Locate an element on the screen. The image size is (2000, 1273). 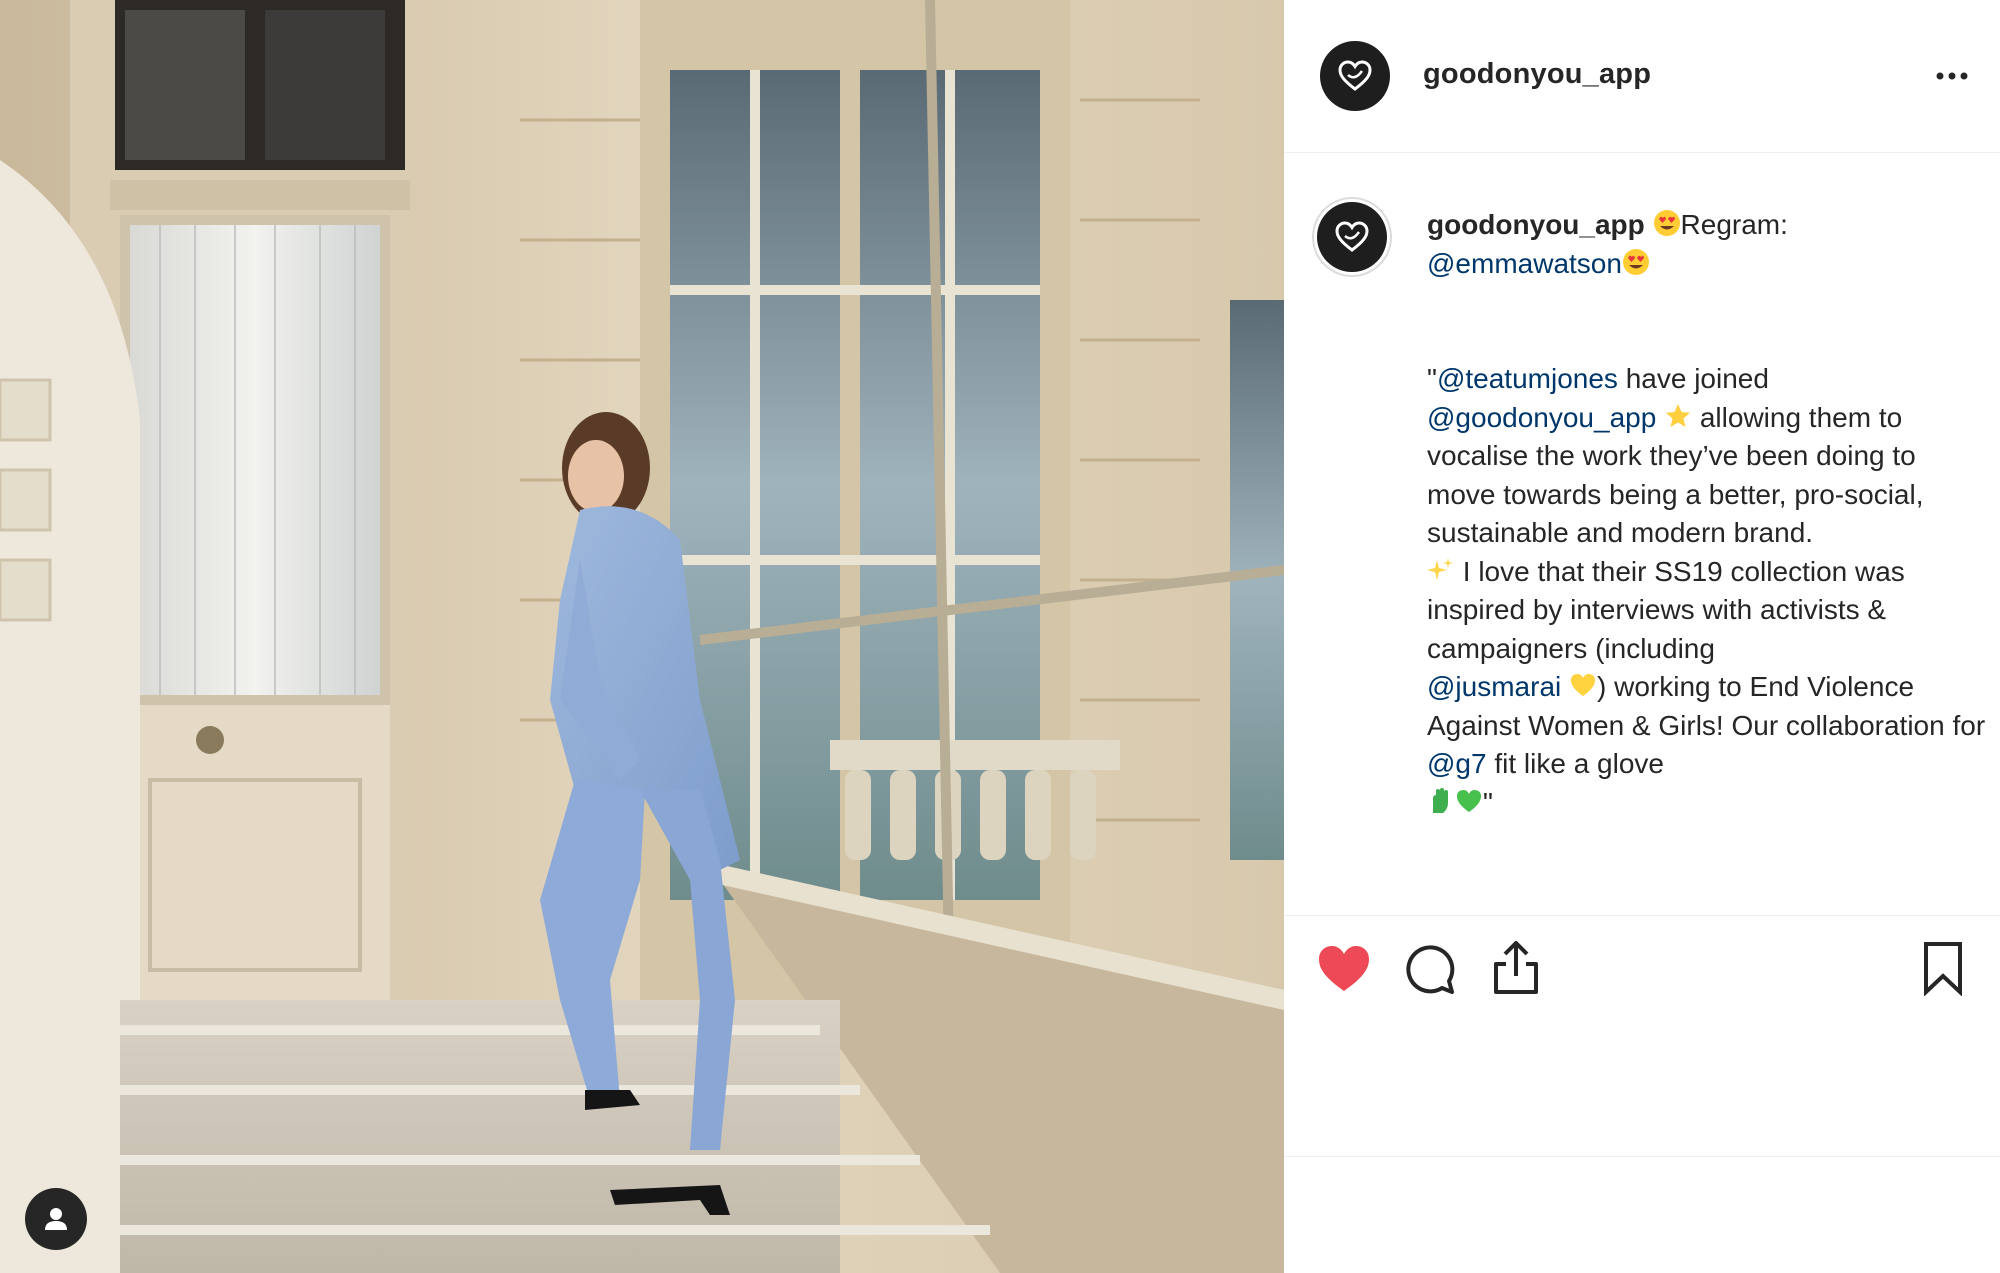
caption-quote-open: " is located at coordinates (1432, 378).